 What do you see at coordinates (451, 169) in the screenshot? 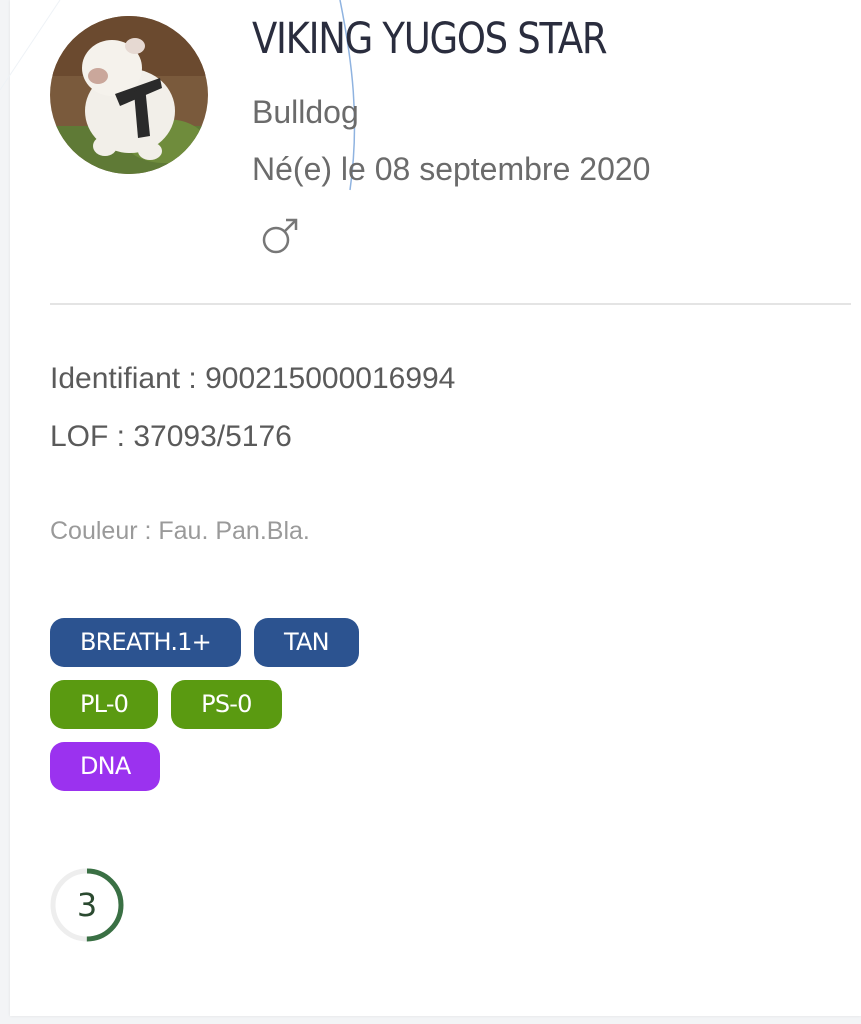
I see `birth-date: Né(e) le 08 septembre 2020` at bounding box center [451, 169].